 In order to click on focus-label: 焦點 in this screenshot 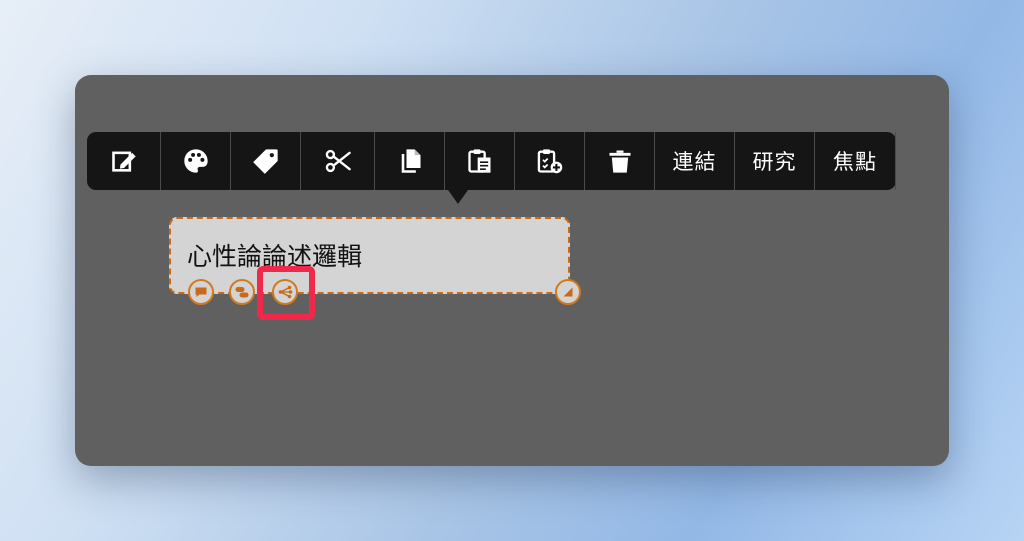, I will do `click(855, 162)`.